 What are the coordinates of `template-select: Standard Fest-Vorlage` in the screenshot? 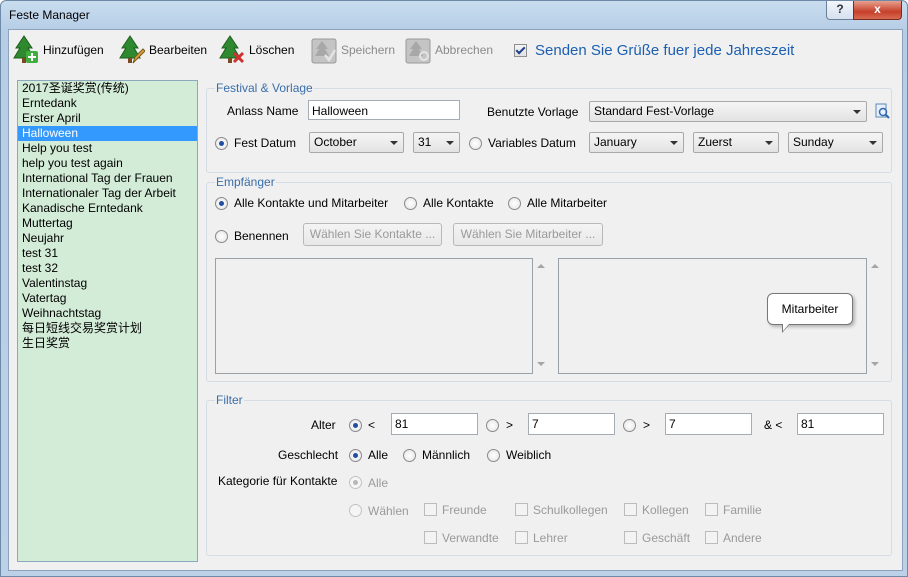 It's located at (728, 111).